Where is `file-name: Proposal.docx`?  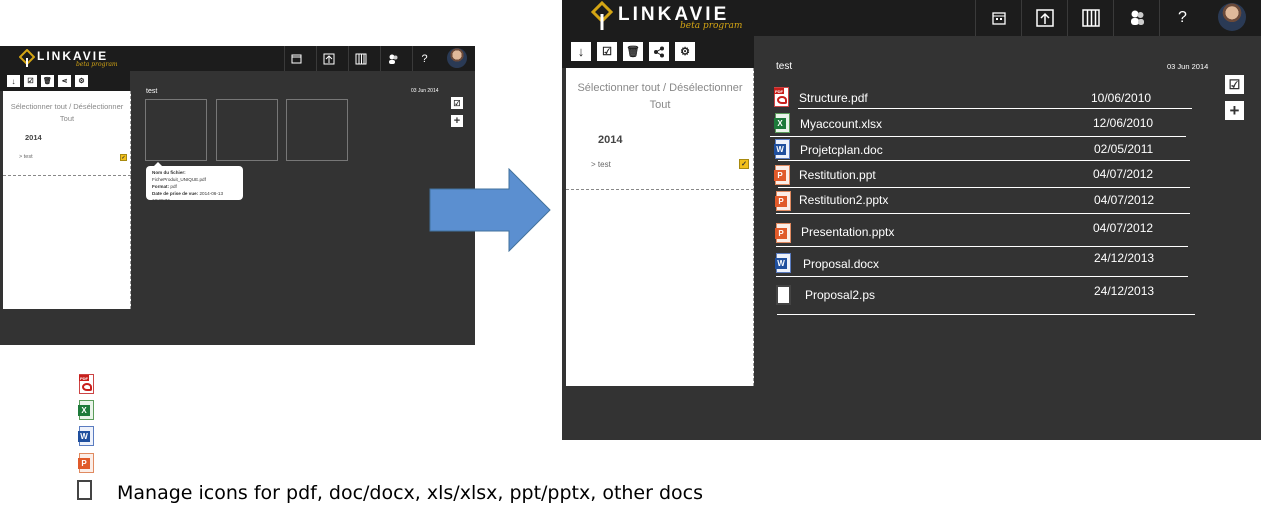 file-name: Proposal.docx is located at coordinates (841, 264).